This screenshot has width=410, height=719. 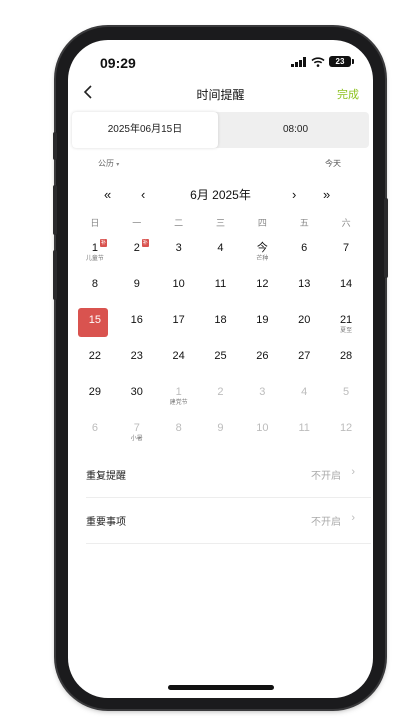 I want to click on day-number: 8, so click(x=178, y=428).